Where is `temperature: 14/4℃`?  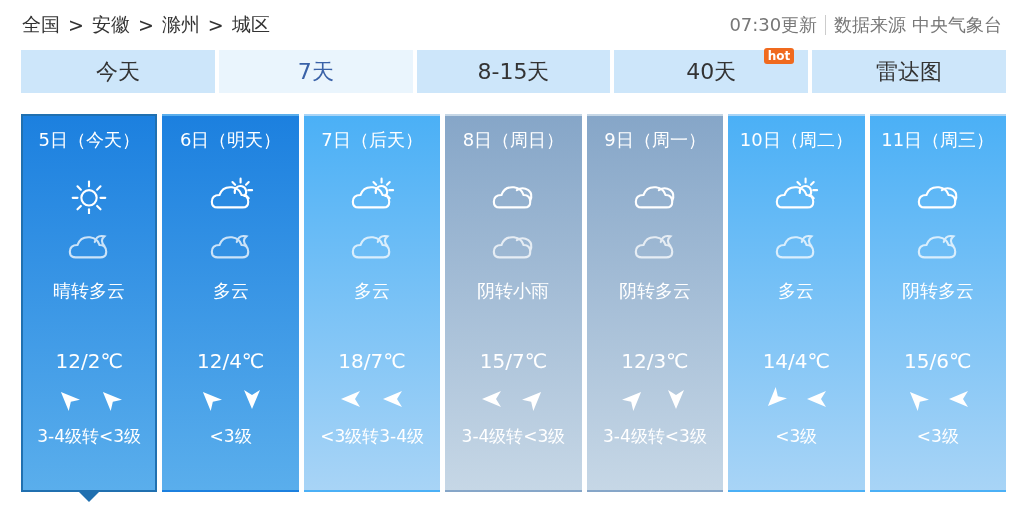 temperature: 14/4℃ is located at coordinates (796, 361).